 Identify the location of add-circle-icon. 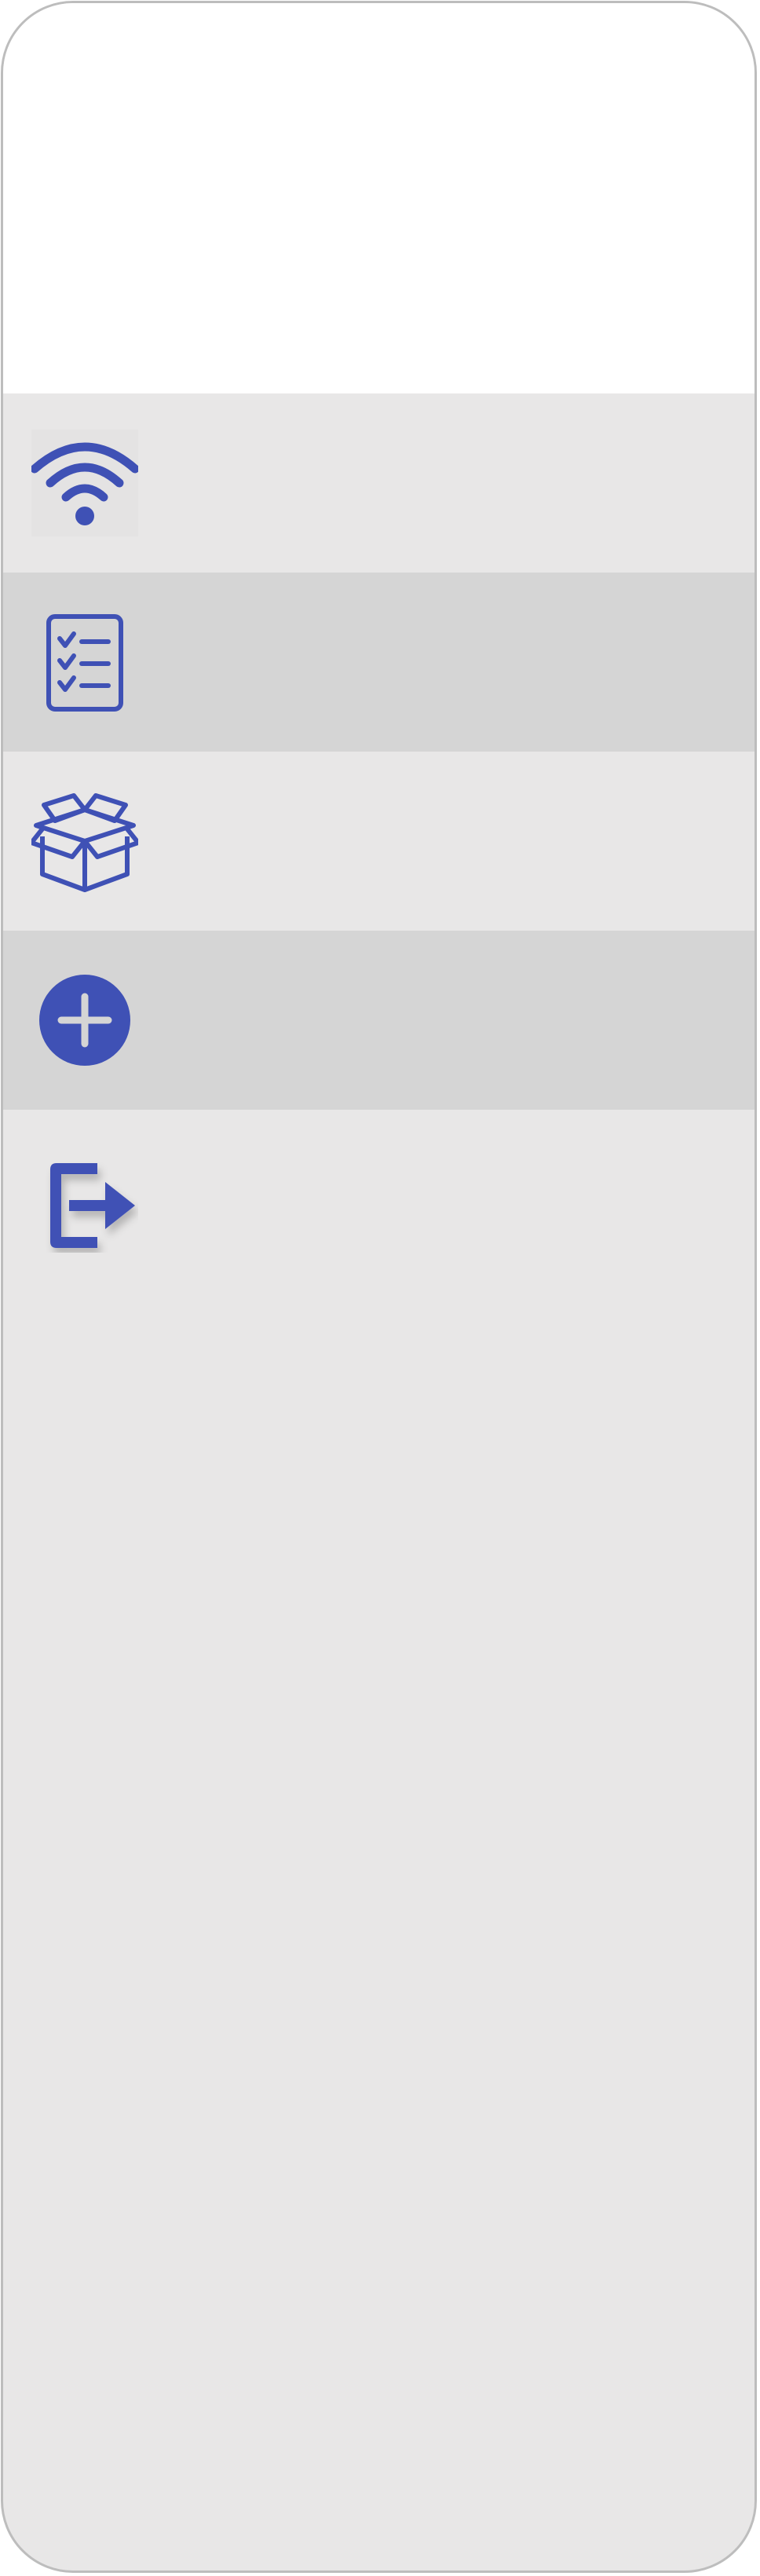
(84, 1020).